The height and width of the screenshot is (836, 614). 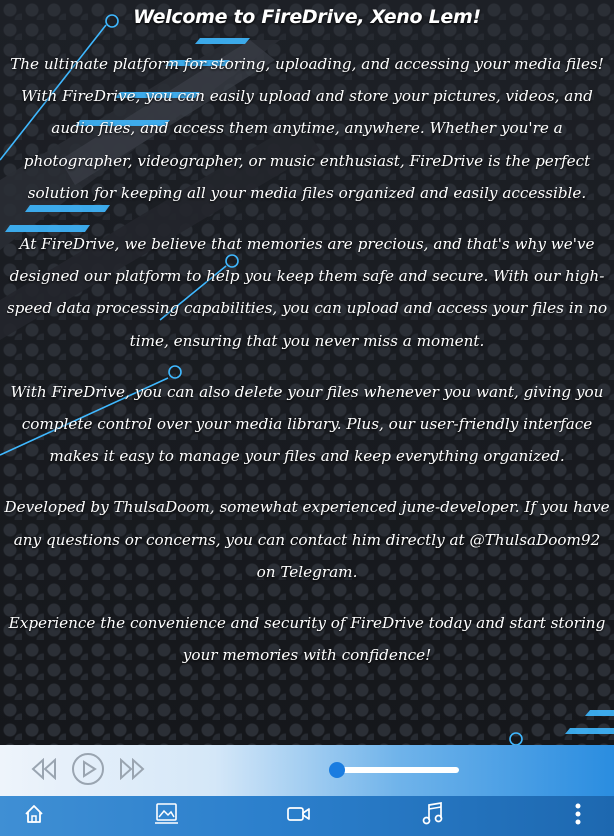 I want to click on music-icon, so click(x=432, y=813).